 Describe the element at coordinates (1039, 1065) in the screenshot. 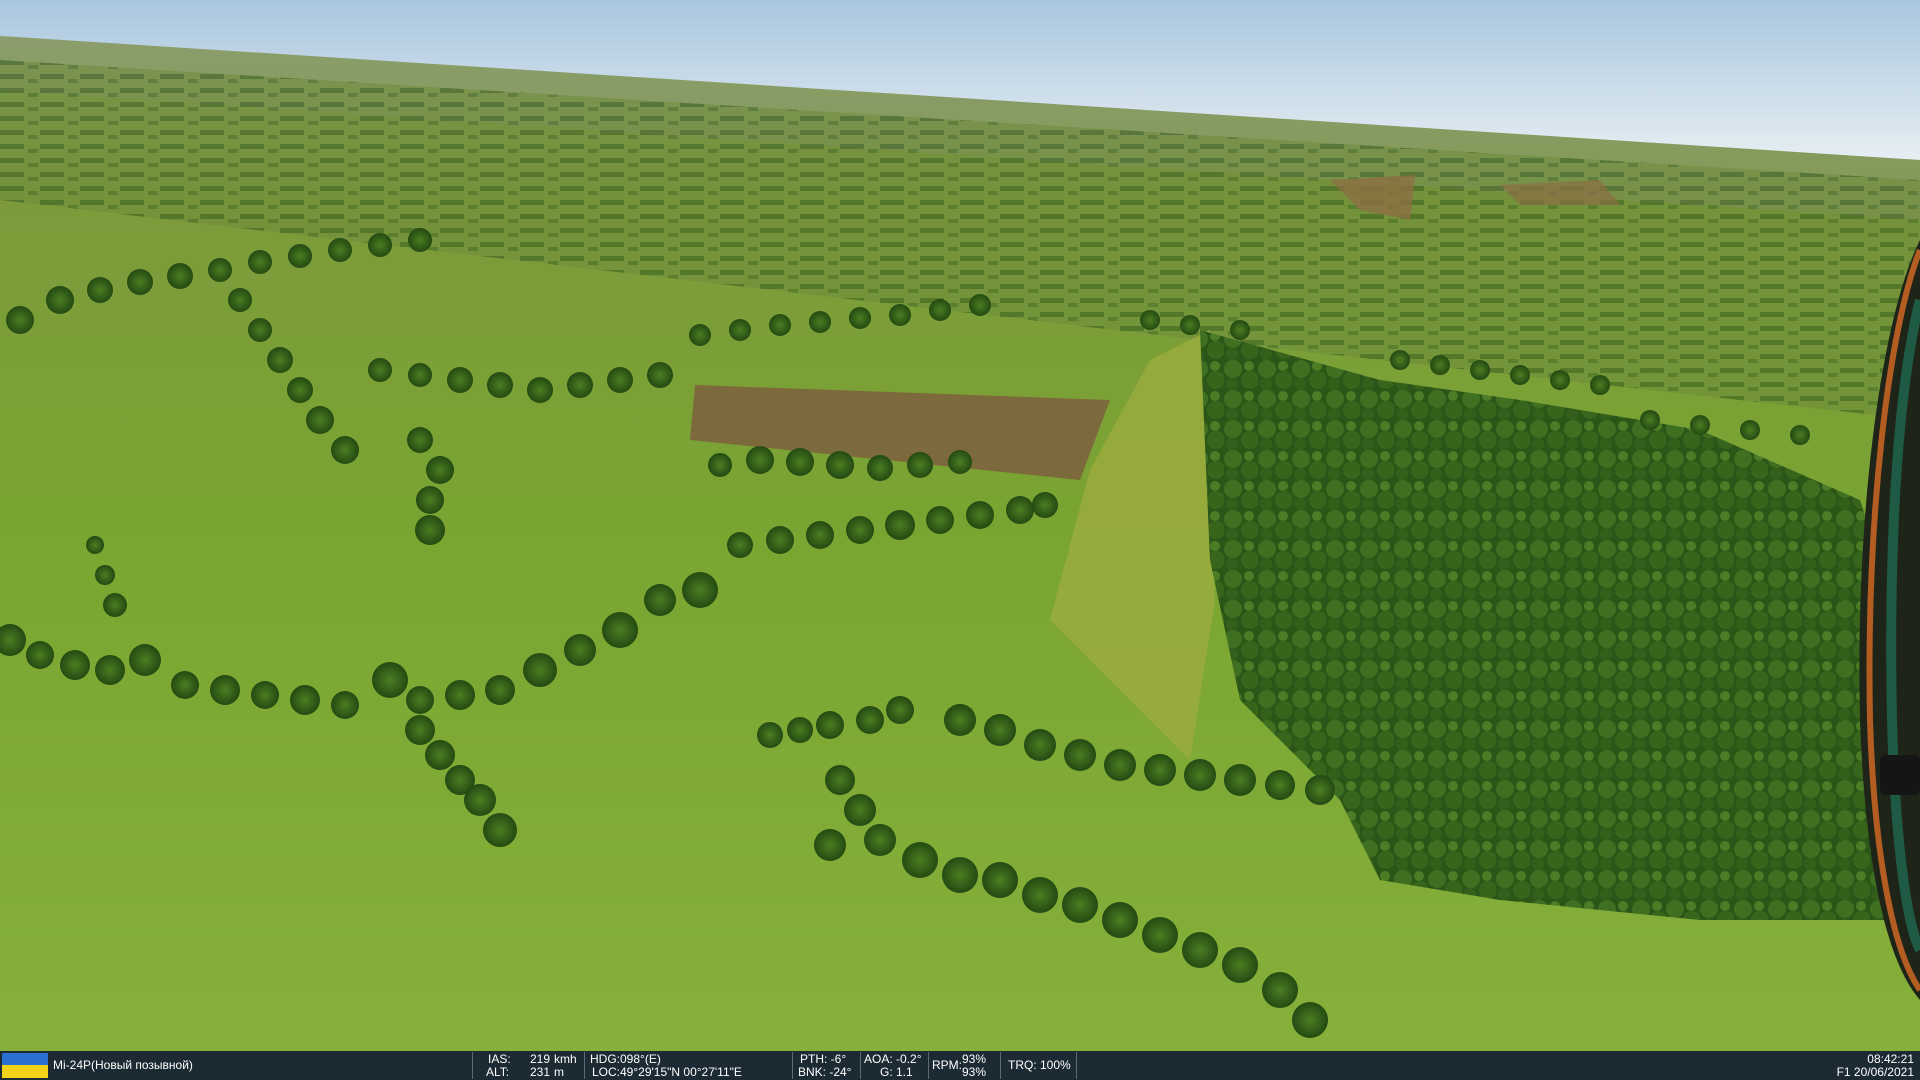

I see `torque: TRQ: 100%` at that location.